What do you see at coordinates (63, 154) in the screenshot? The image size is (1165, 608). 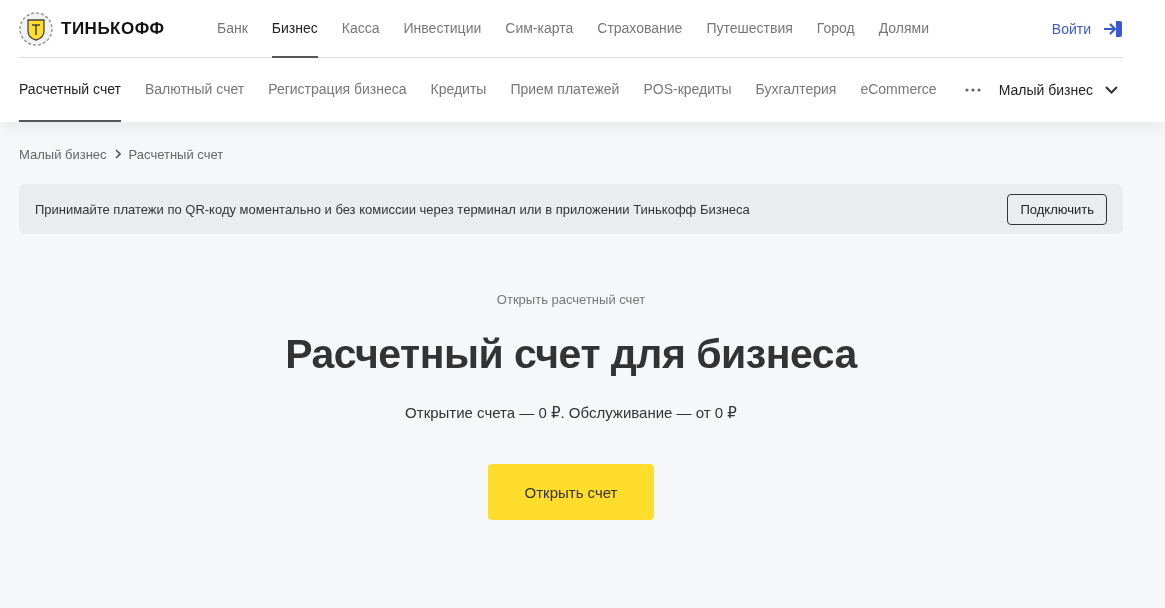 I see `breadcrumb-link: Малый бизнес` at bounding box center [63, 154].